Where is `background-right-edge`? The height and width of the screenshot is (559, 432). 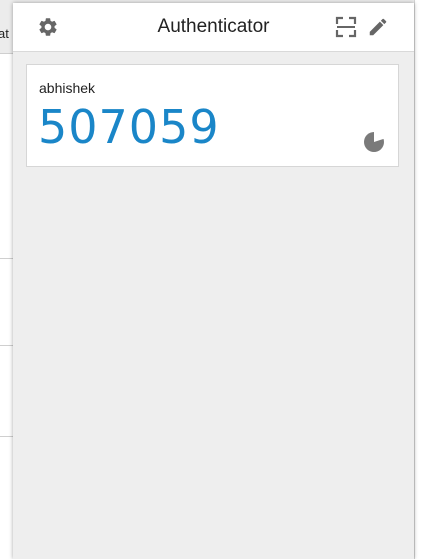 background-right-edge is located at coordinates (423, 279).